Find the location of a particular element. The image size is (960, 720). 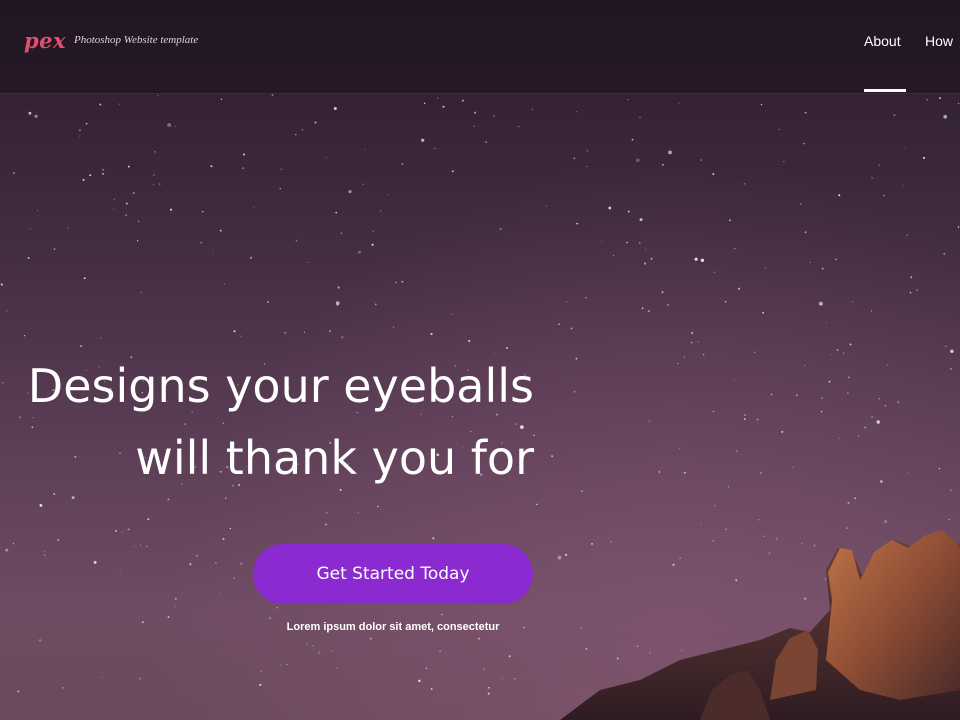

hero-subtext: Lorem ipsum dolor sit amet, consectetur is located at coordinates (393, 627).